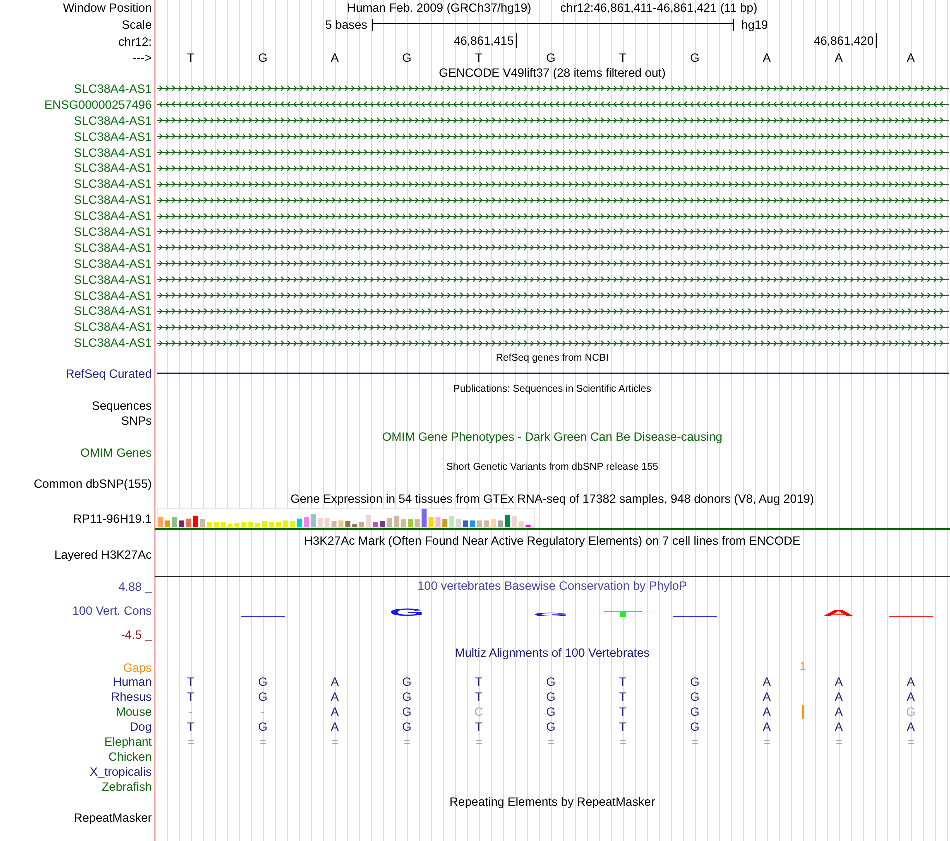  Describe the element at coordinates (113, 818) in the screenshot. I see `track-label: RepeatMasker` at that location.